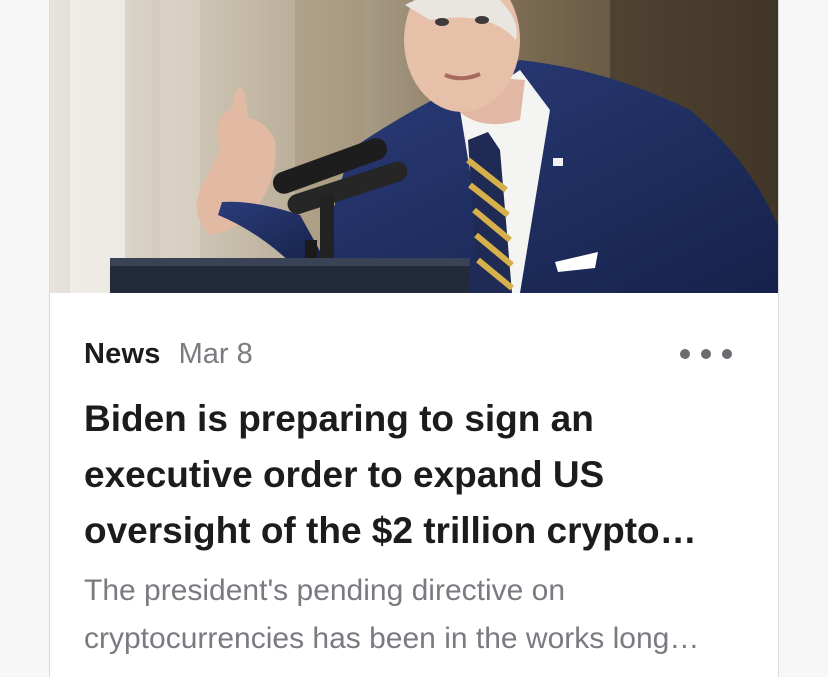 This screenshot has height=677, width=828. I want to click on article-meta: News Mar 8, so click(414, 354).